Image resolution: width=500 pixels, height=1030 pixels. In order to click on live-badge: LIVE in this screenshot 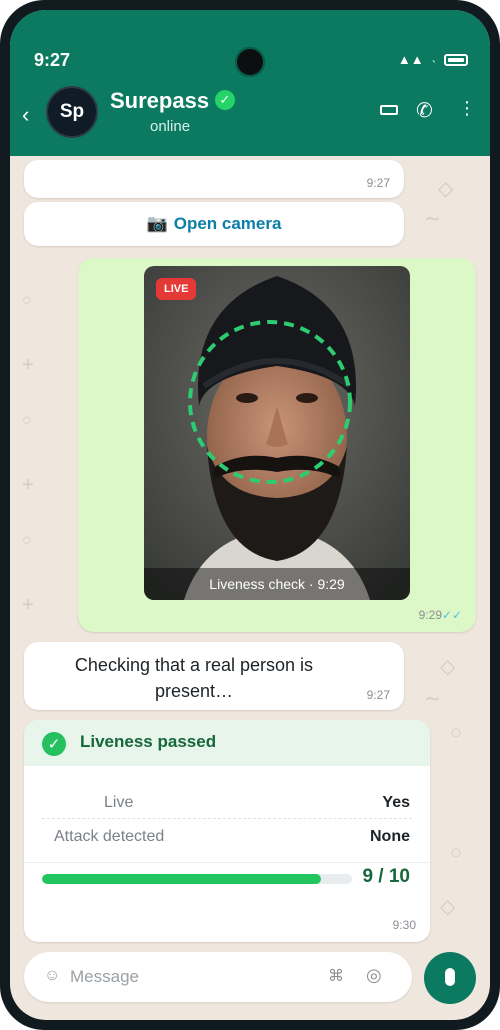, I will do `click(176, 289)`.